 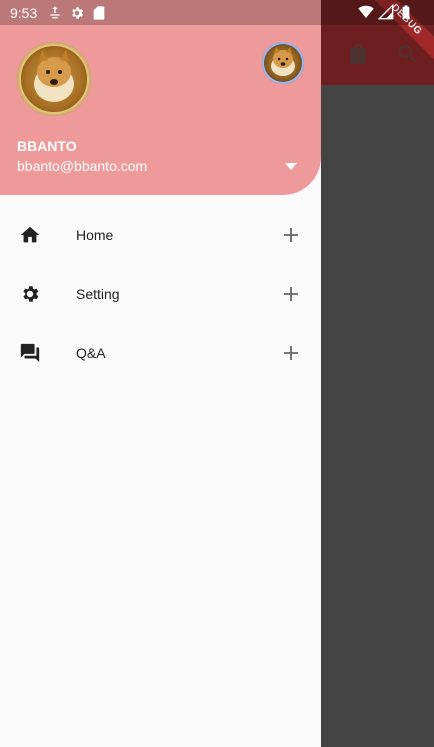 I want to click on gear-icon, so click(x=30, y=294).